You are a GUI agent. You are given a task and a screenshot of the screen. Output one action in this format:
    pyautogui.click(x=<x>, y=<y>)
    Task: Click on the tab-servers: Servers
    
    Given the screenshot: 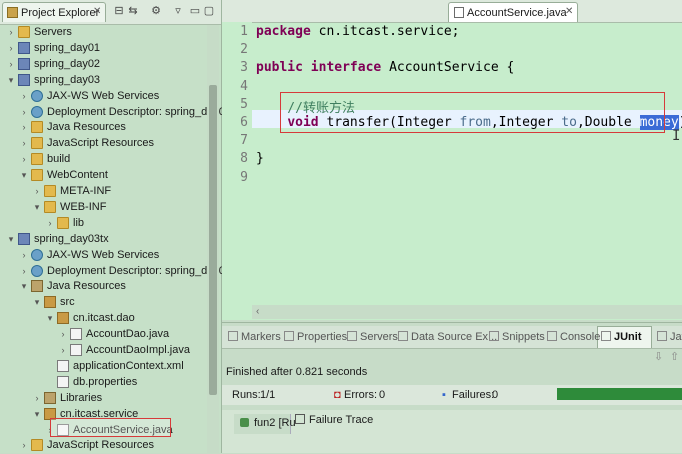 What is the action you would take?
    pyautogui.click(x=372, y=337)
    